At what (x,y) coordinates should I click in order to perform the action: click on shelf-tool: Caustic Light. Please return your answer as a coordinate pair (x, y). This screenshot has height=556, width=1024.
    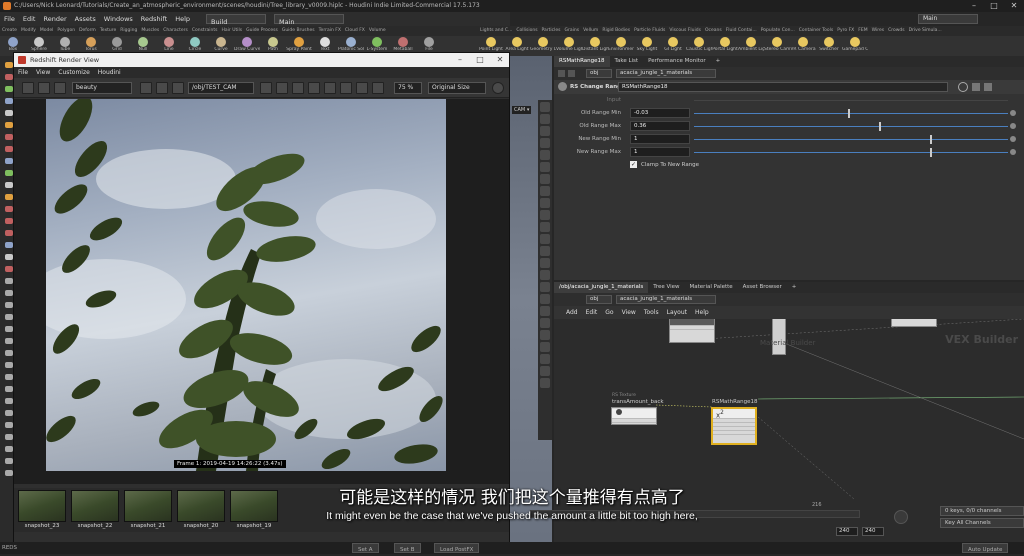
    Looking at the image, I should click on (699, 46).